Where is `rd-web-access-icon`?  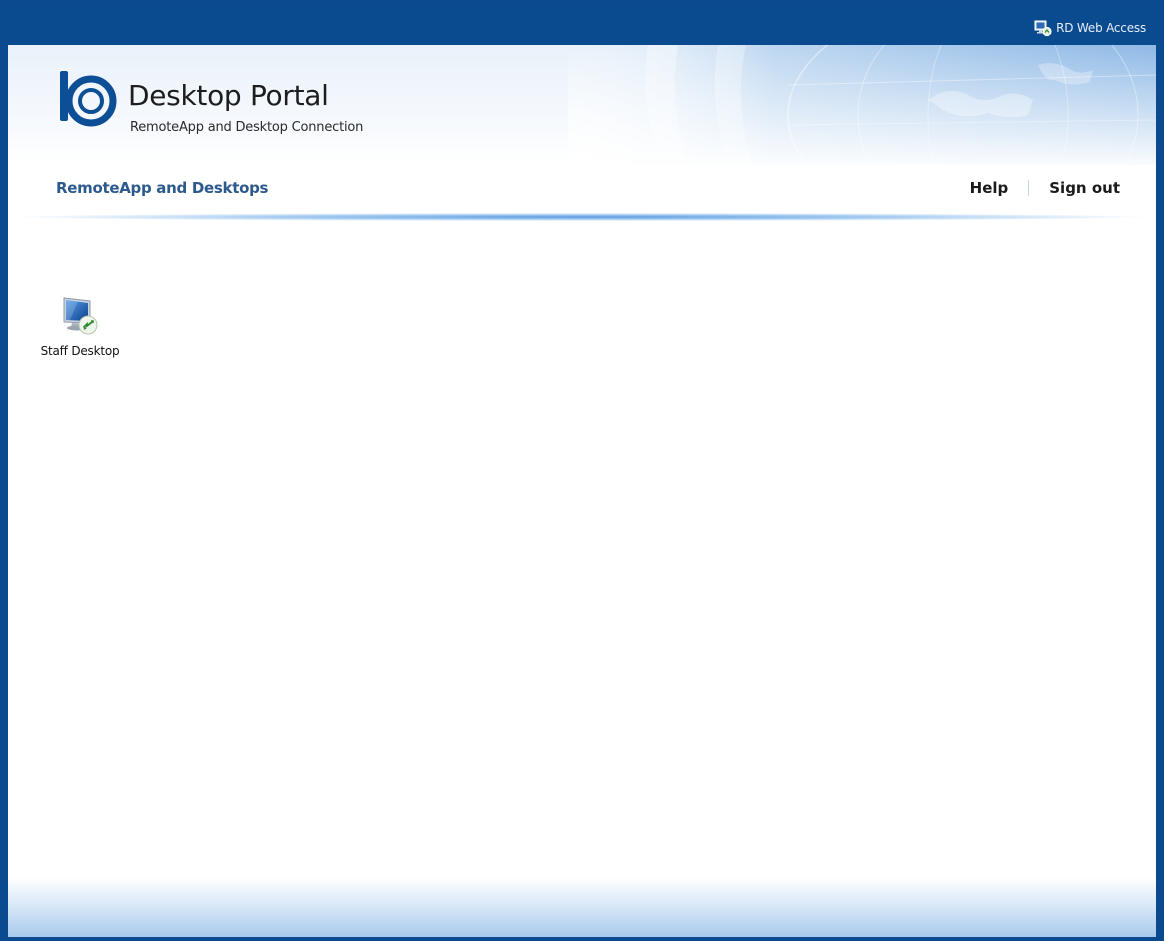
rd-web-access-icon is located at coordinates (1043, 28).